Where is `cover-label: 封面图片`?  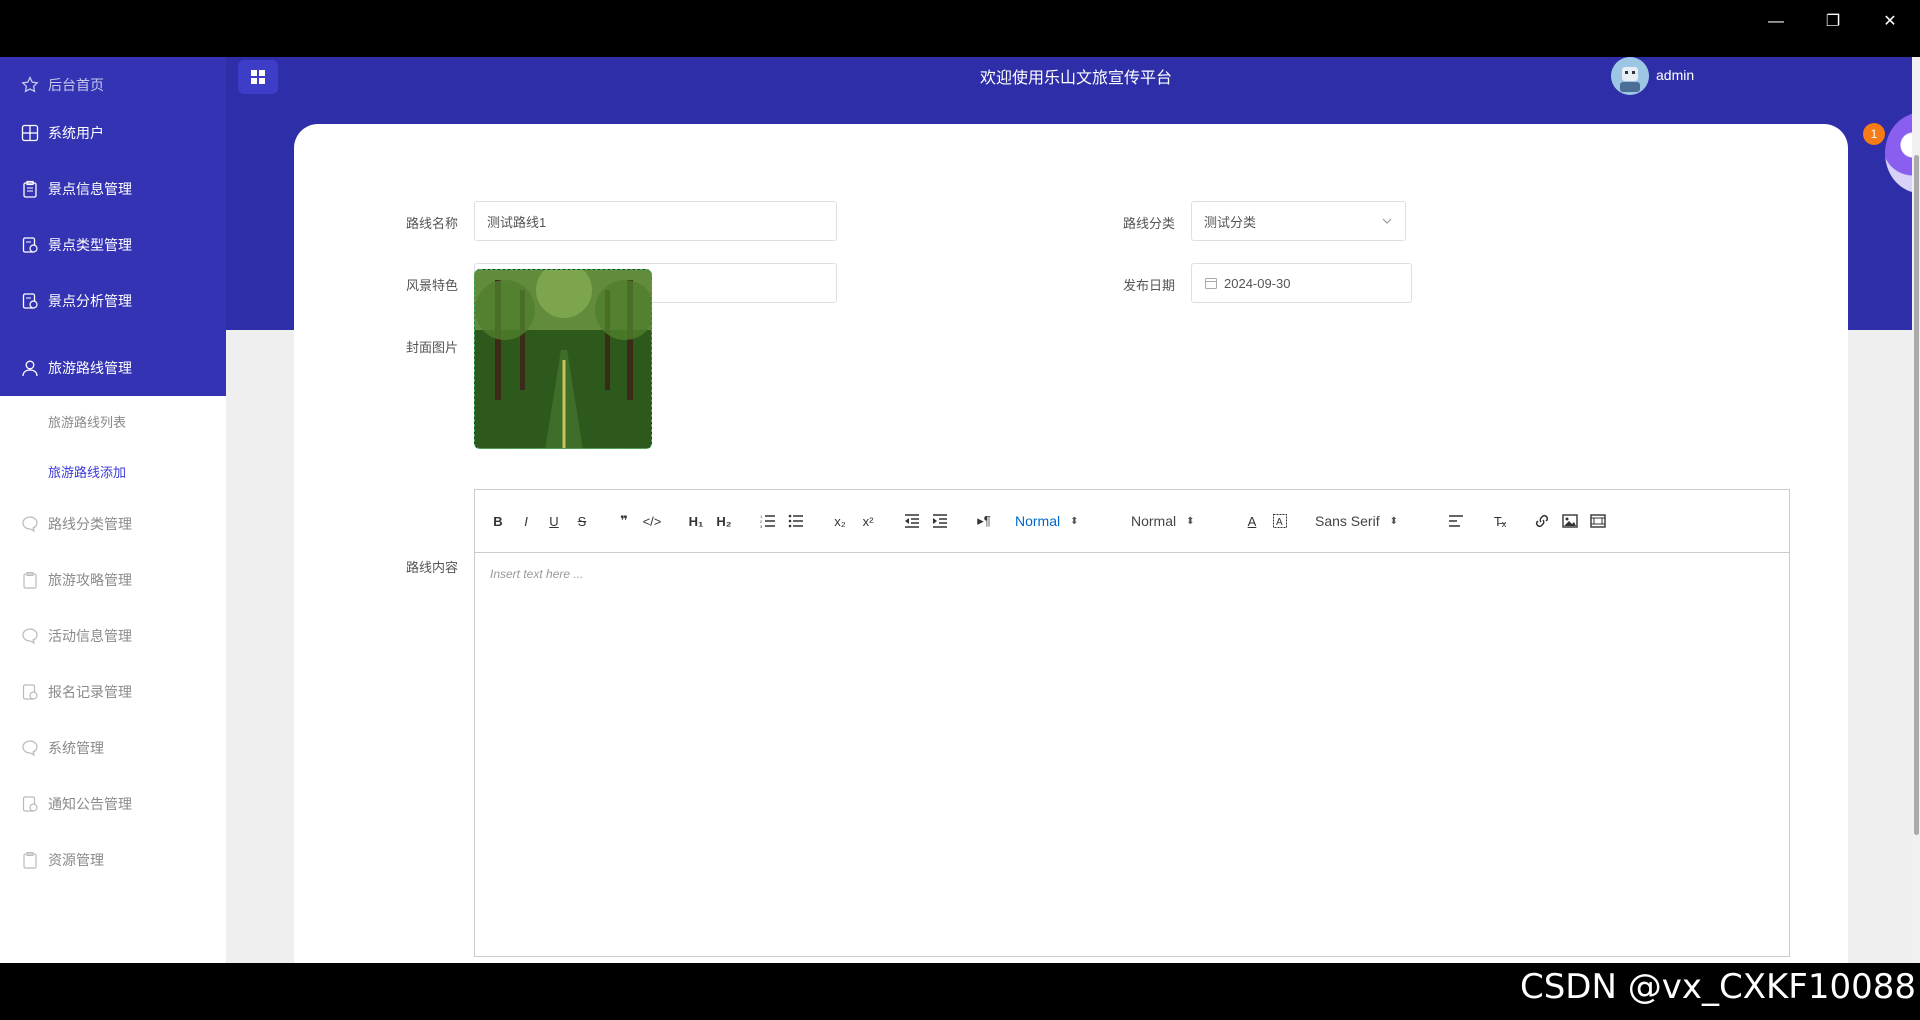
cover-label: 封面图片 is located at coordinates (432, 347).